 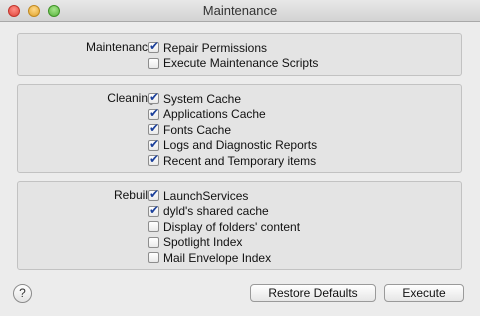 I want to click on execute-maintenance-scripts-checkbox: Execute Maintenance Scripts, so click(x=233, y=64).